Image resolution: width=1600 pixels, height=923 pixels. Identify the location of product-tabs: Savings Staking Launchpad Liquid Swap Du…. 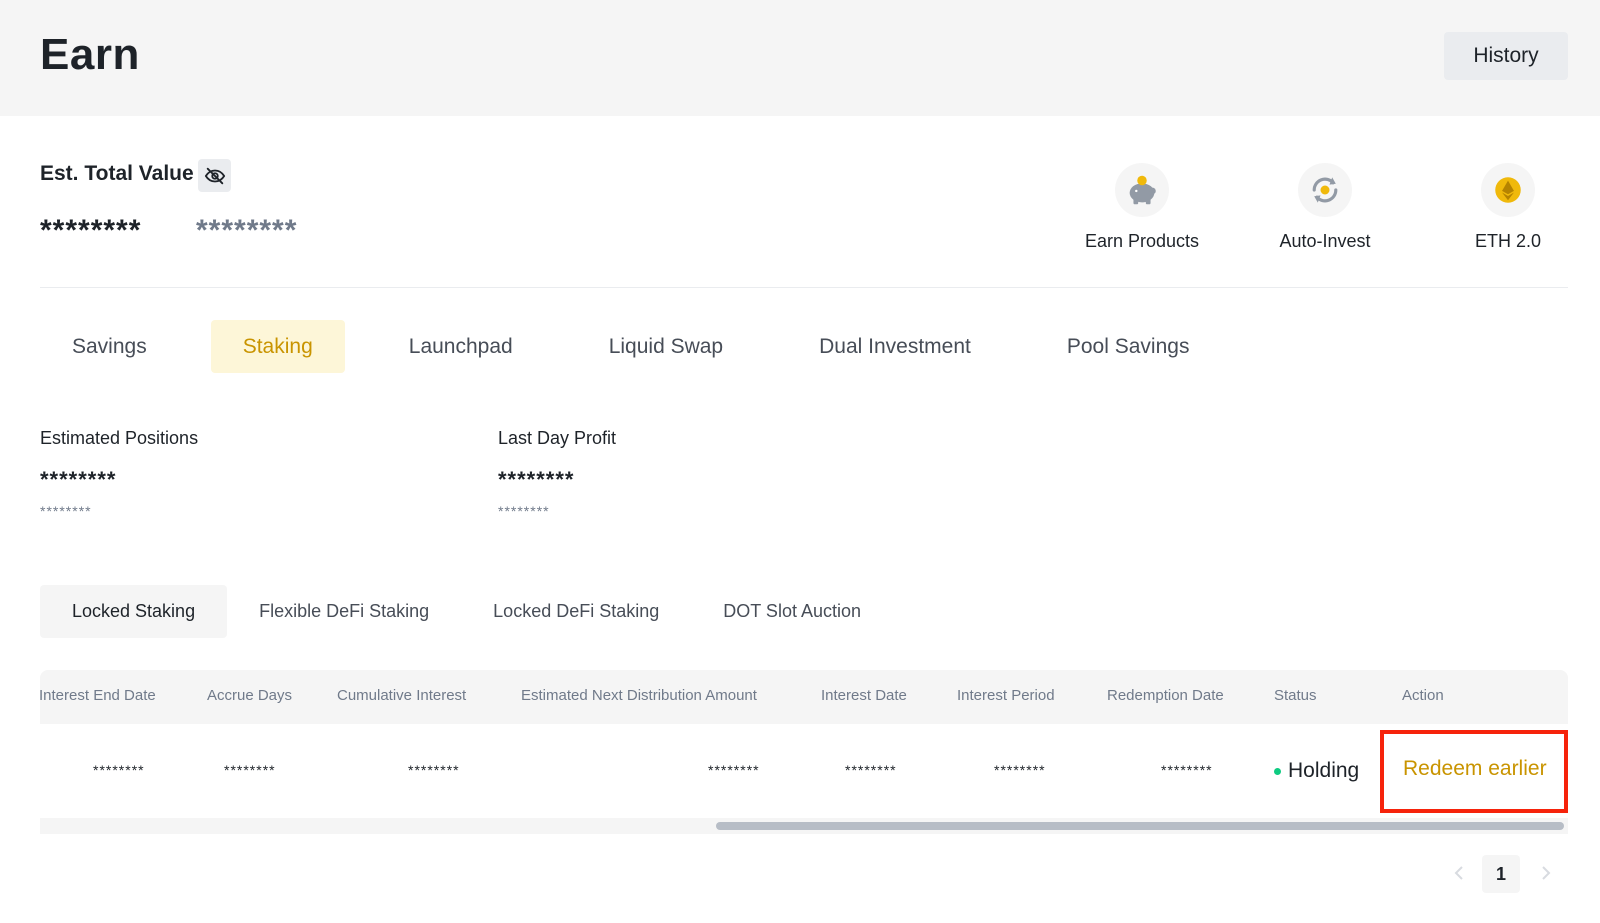
(646, 346).